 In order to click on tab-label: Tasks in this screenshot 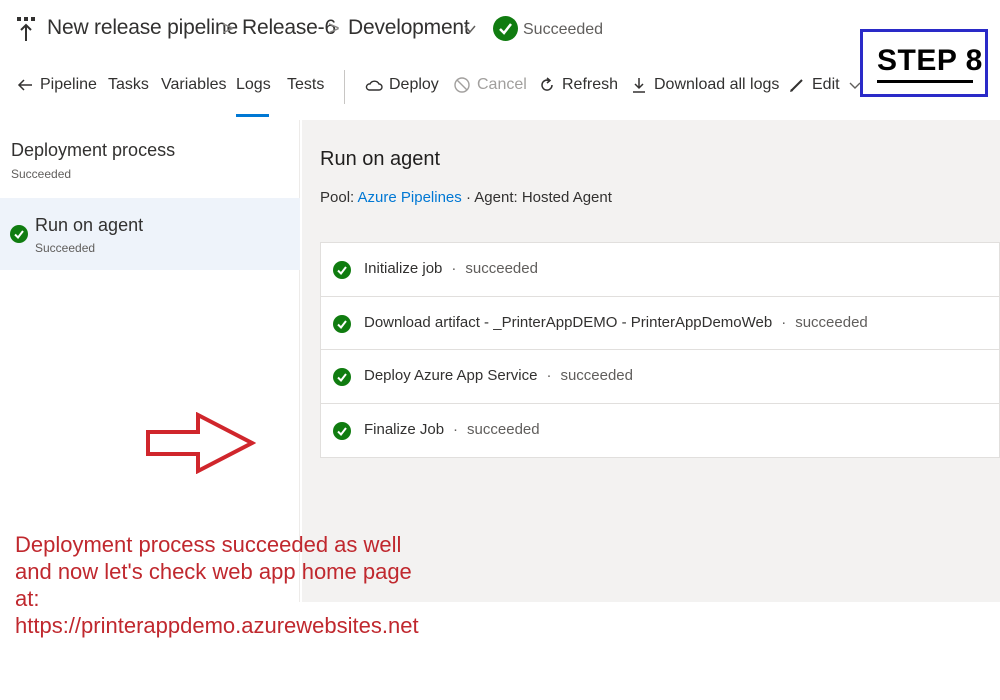, I will do `click(128, 84)`.